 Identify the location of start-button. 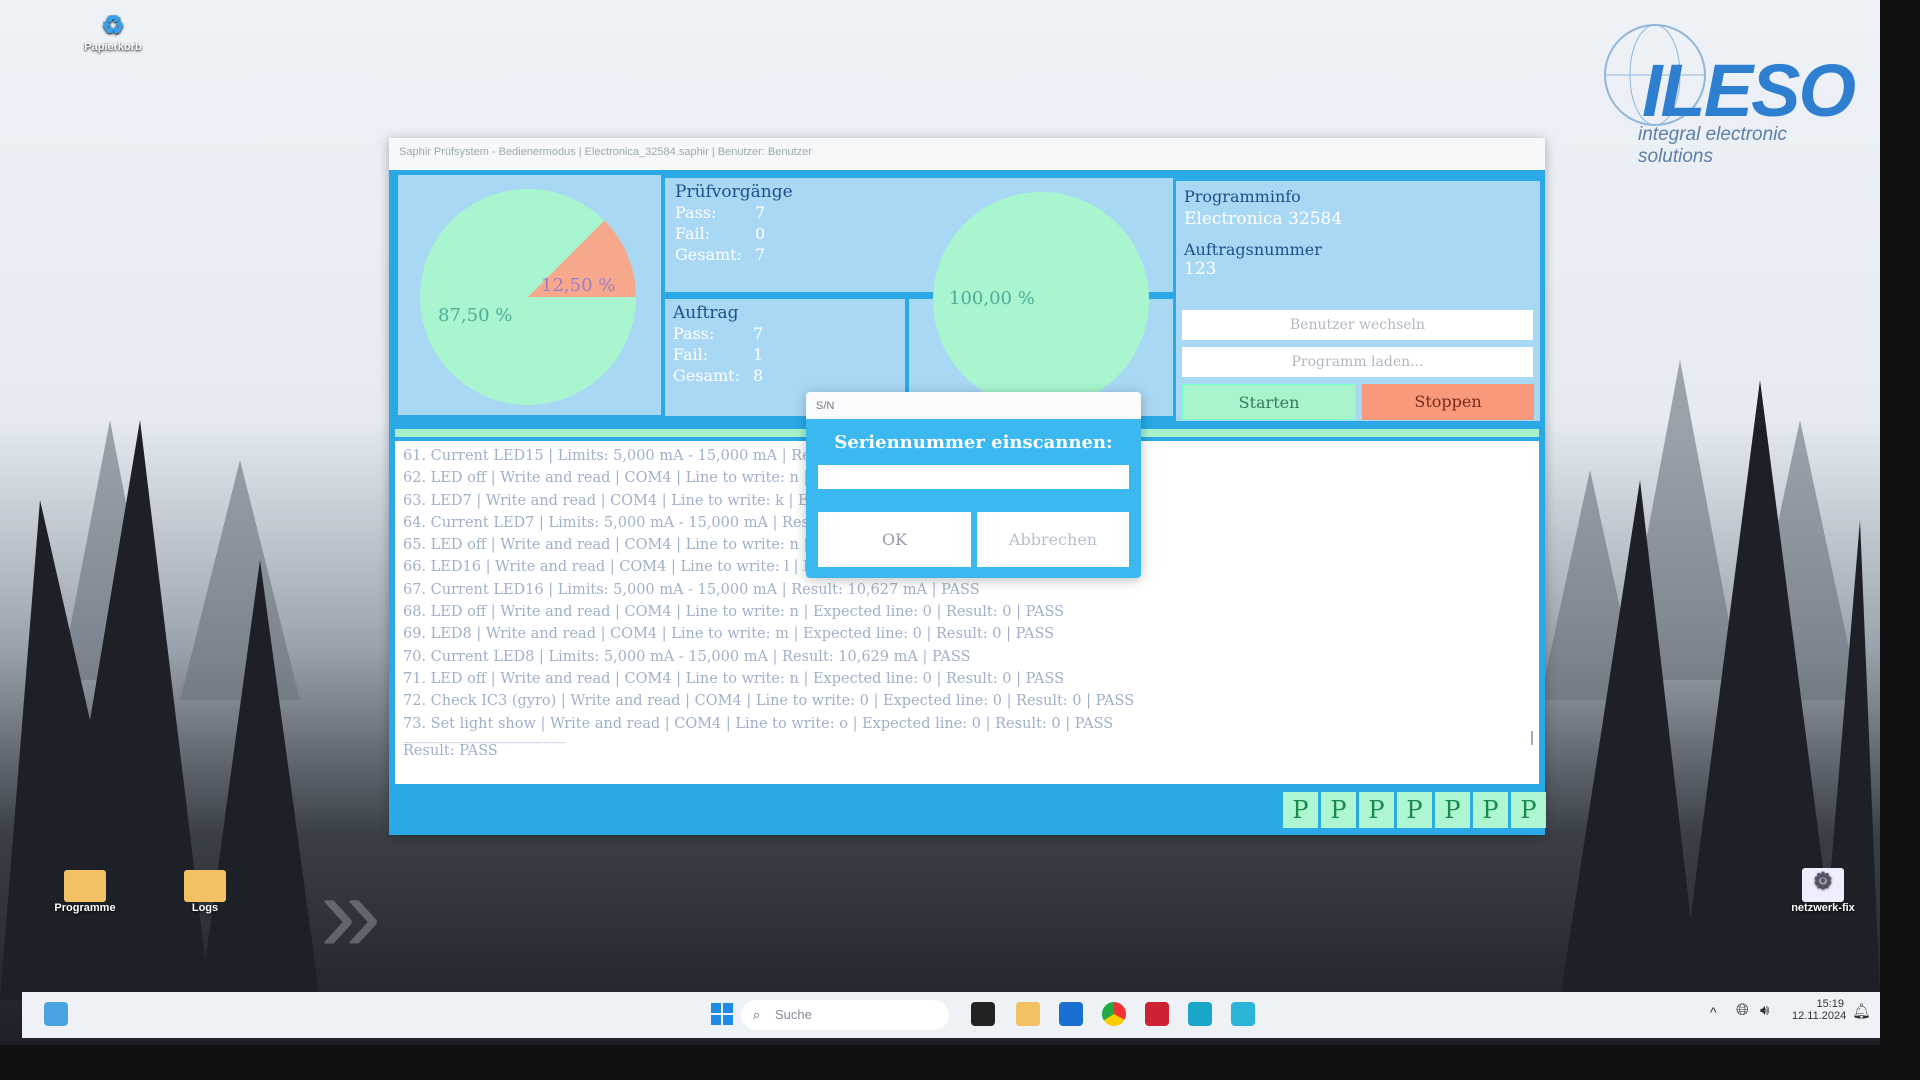
(722, 1014).